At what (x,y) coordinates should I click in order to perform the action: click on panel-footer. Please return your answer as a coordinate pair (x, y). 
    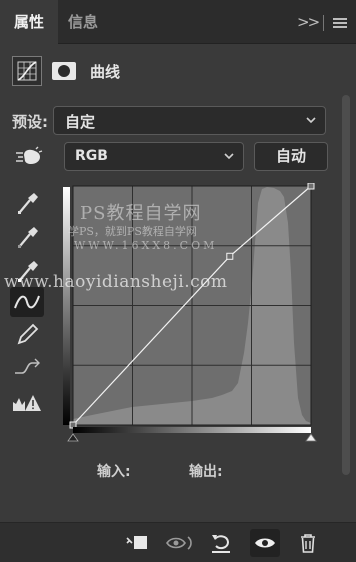
    Looking at the image, I should click on (178, 542).